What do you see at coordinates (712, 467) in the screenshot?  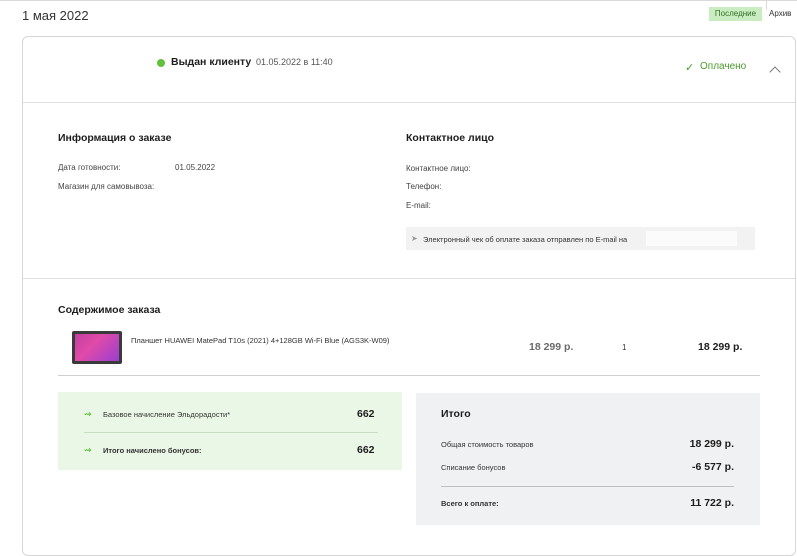 I see `bonus-writeoff-value: -6 577 р.` at bounding box center [712, 467].